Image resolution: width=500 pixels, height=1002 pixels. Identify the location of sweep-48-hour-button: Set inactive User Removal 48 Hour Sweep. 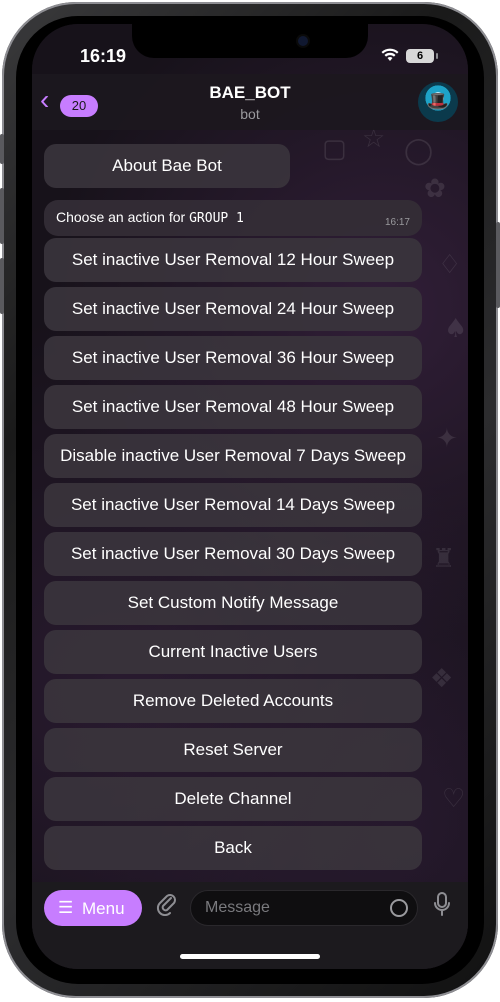
(233, 407).